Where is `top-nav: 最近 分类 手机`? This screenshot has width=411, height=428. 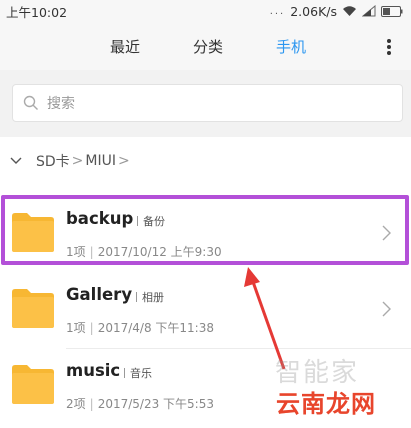 top-nav: 最近 分类 手机 is located at coordinates (205, 46).